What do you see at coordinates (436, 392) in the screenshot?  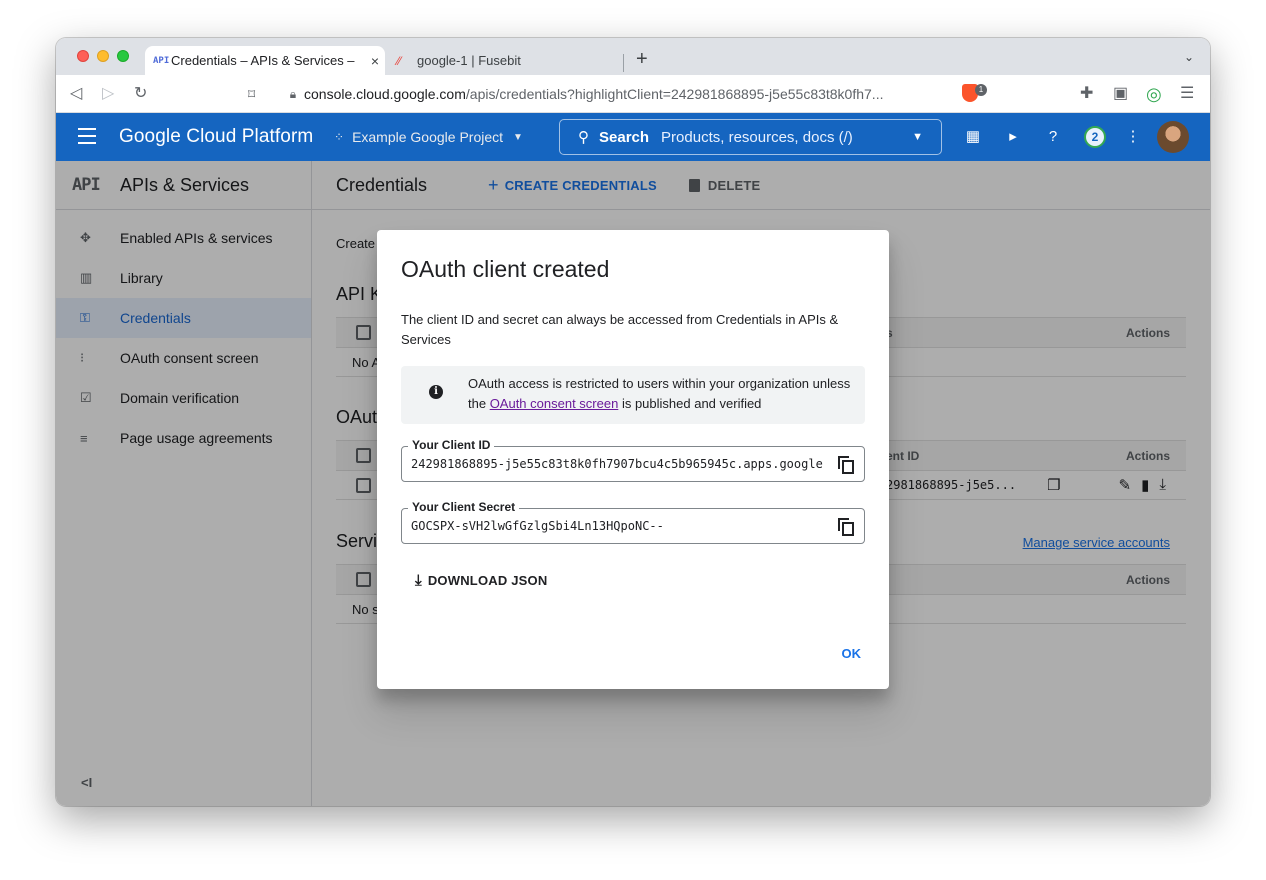 I see `info-icon: i` at bounding box center [436, 392].